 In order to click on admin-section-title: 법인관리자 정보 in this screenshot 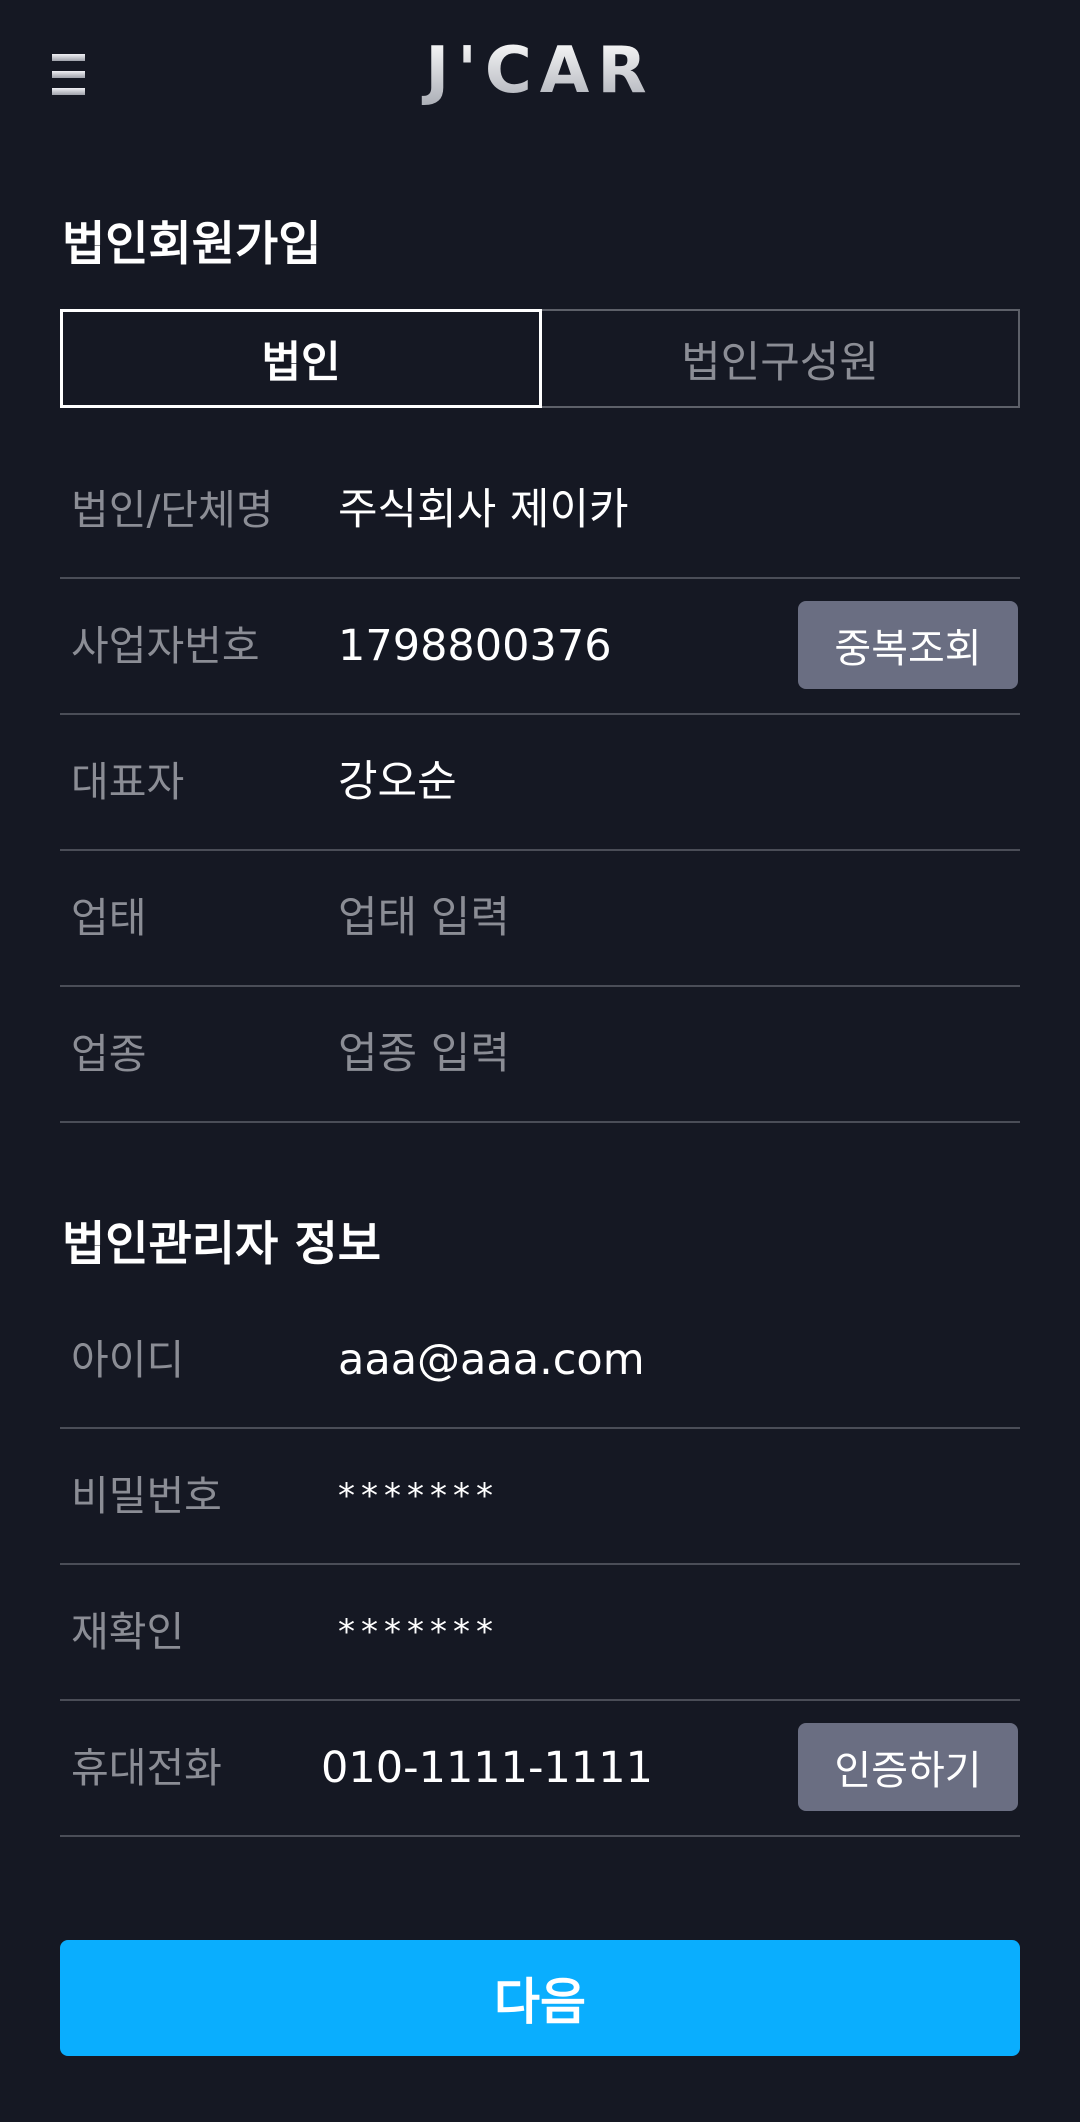, I will do `click(222, 1244)`.